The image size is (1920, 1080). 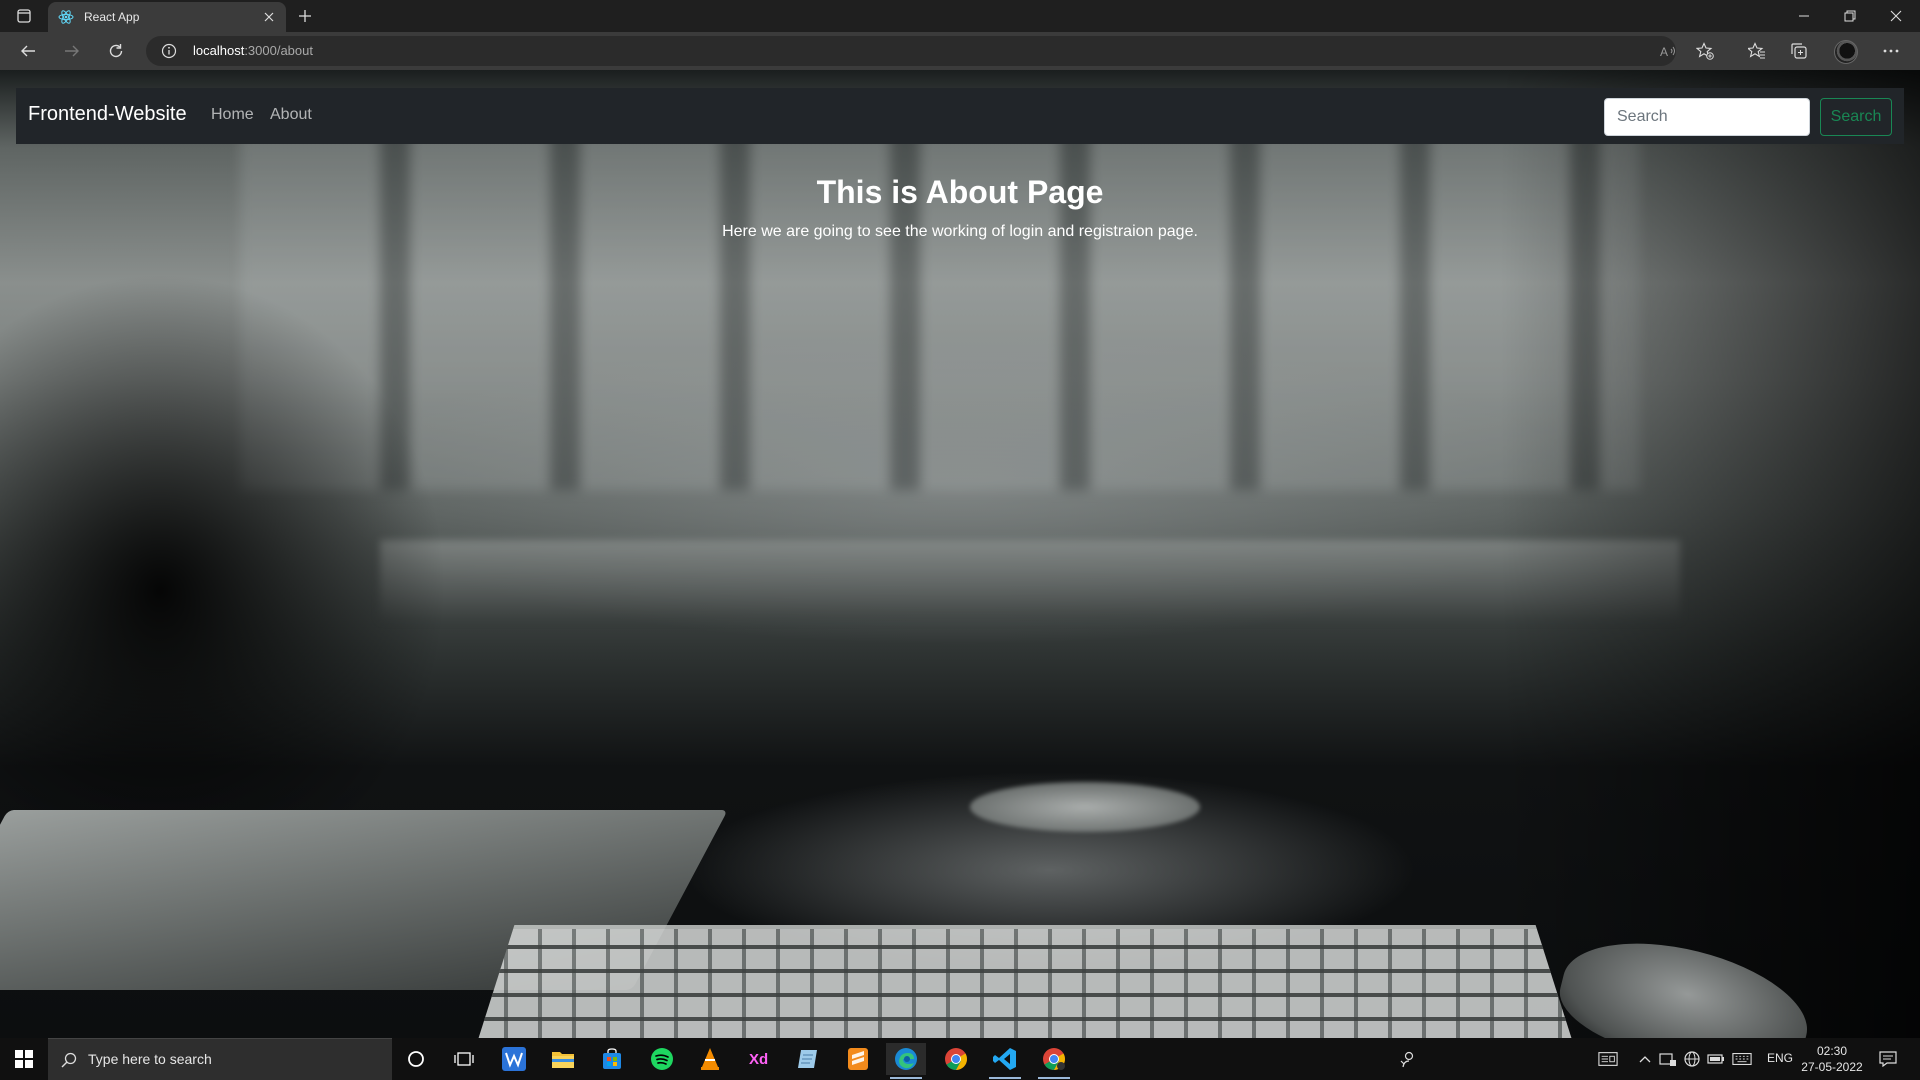 What do you see at coordinates (220, 1059) in the screenshot?
I see `taskbar-search-box: Type here to search` at bounding box center [220, 1059].